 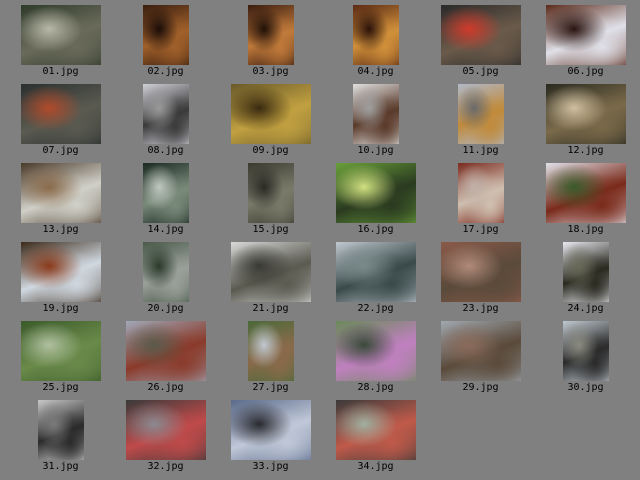 I want to click on thumbnail-caption: 33.jpg, so click(x=270, y=466).